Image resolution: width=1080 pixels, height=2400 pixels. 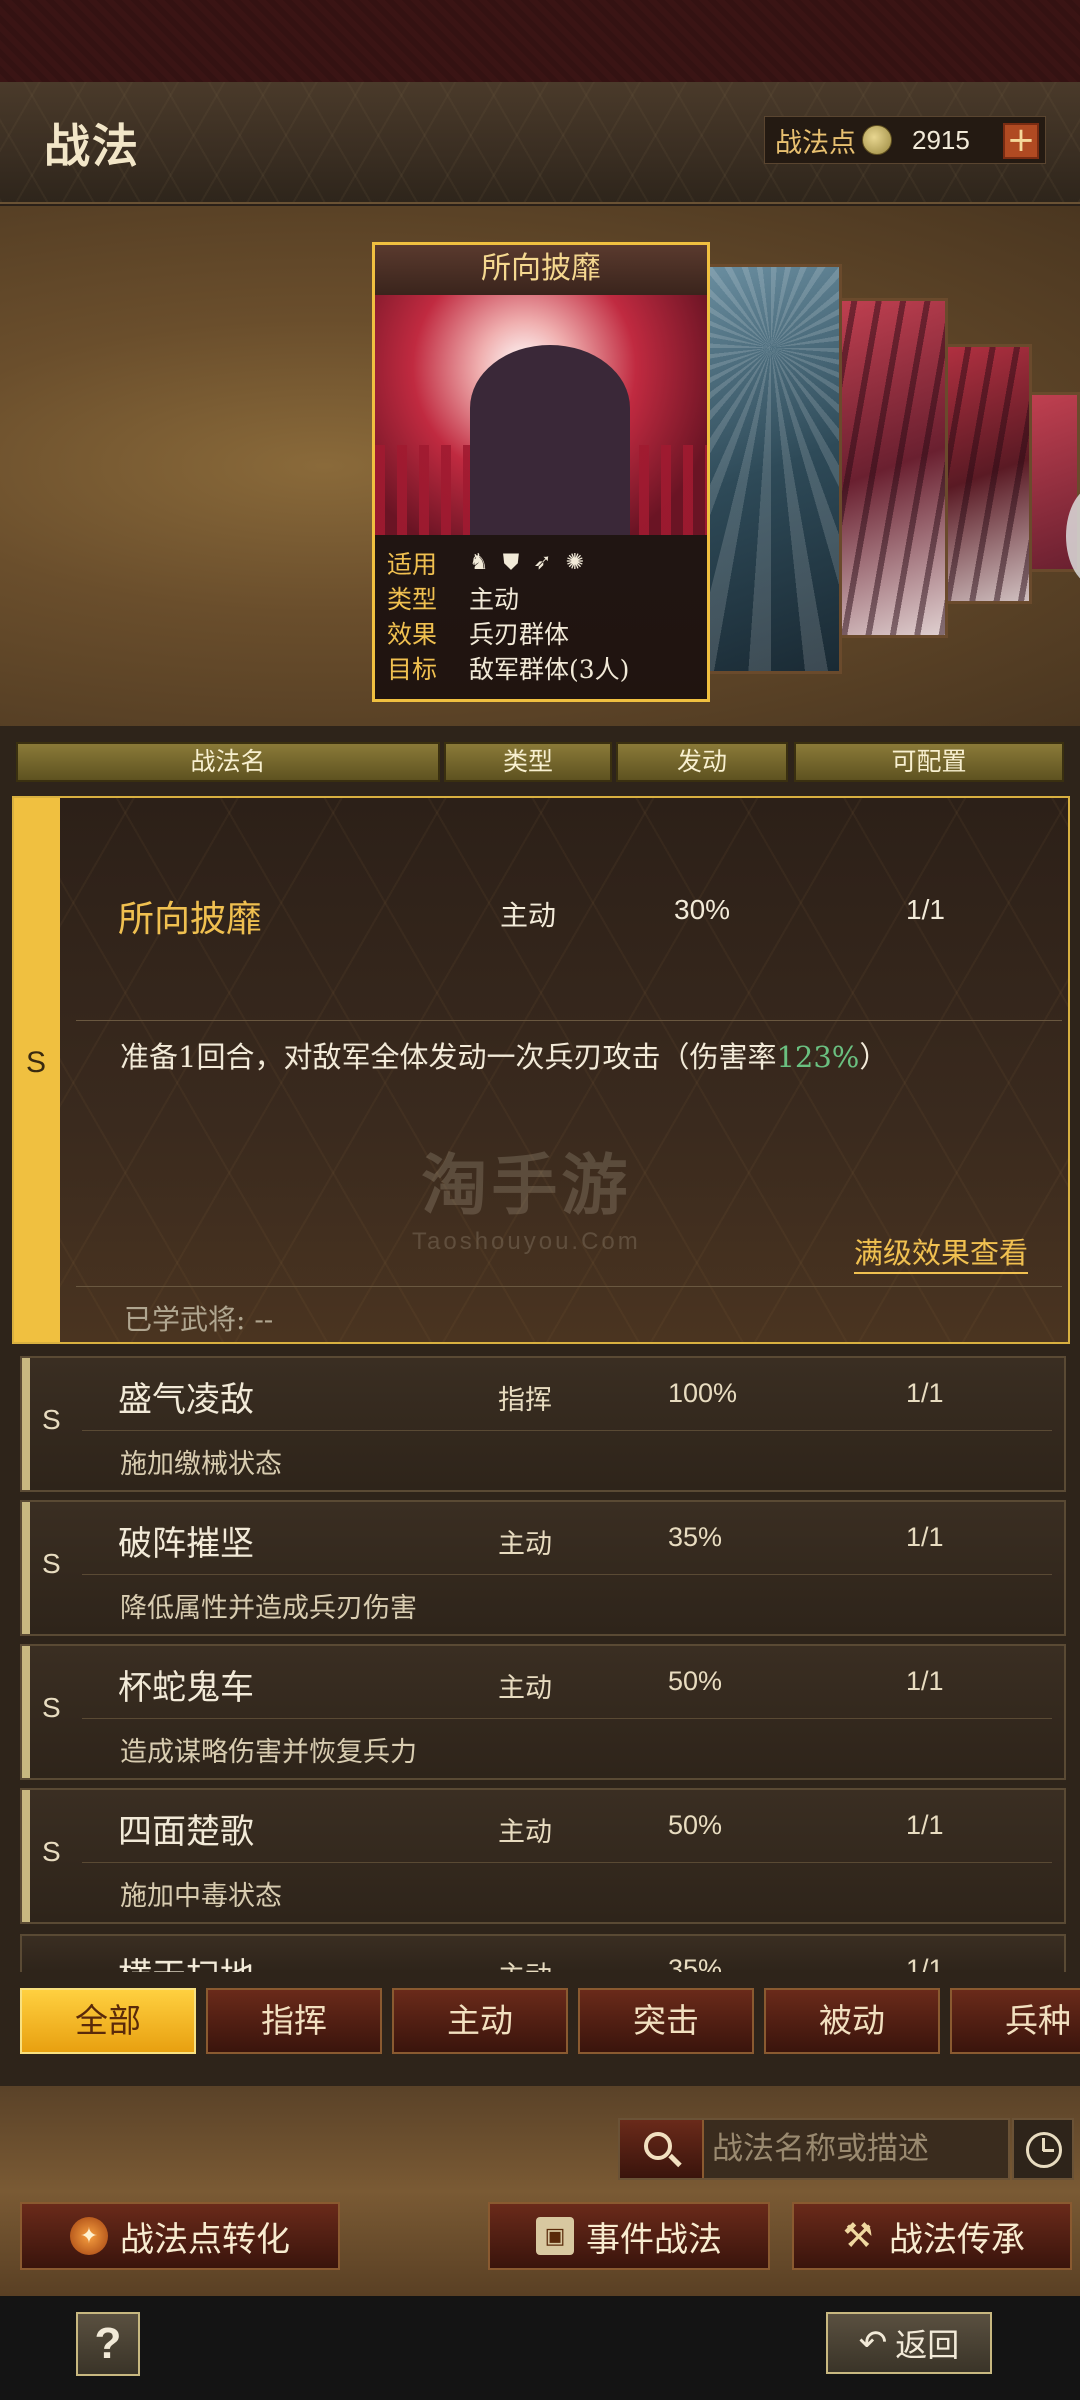 I want to click on tactic-name: 杯蛇鬼车, so click(x=186, y=1688).